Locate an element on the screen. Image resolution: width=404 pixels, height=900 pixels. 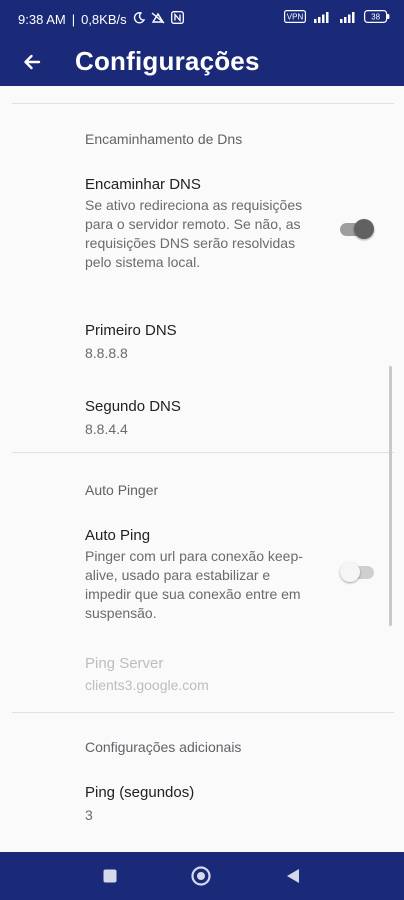
vpn-icon: VPN is located at coordinates (295, 18).